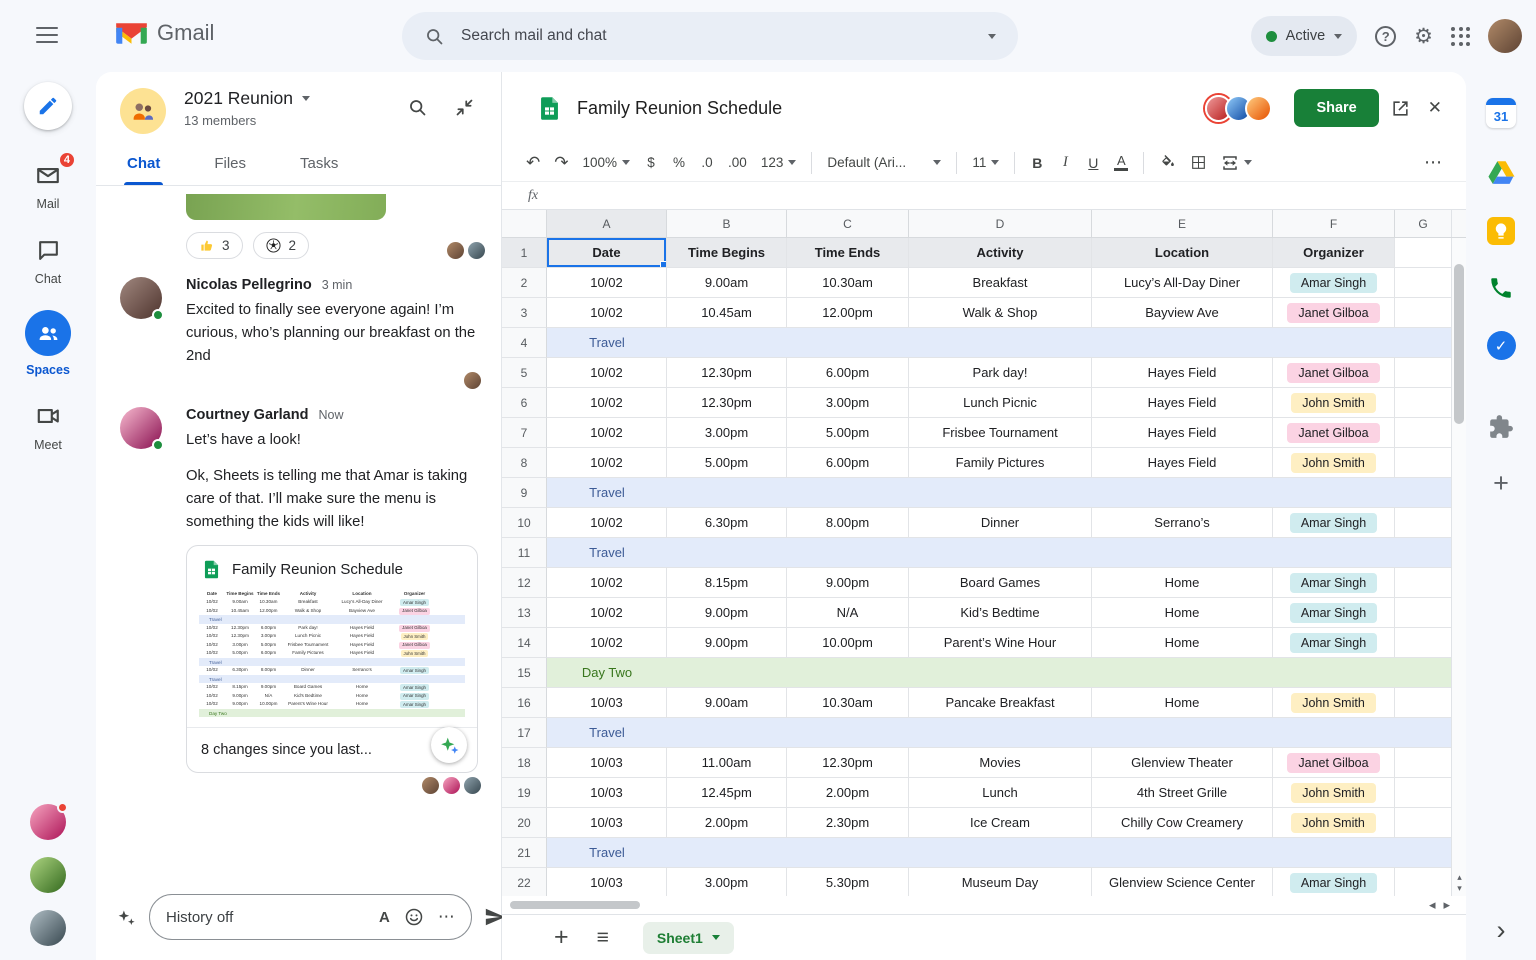 The width and height of the screenshot is (1536, 960). I want to click on message-input, so click(265, 917).